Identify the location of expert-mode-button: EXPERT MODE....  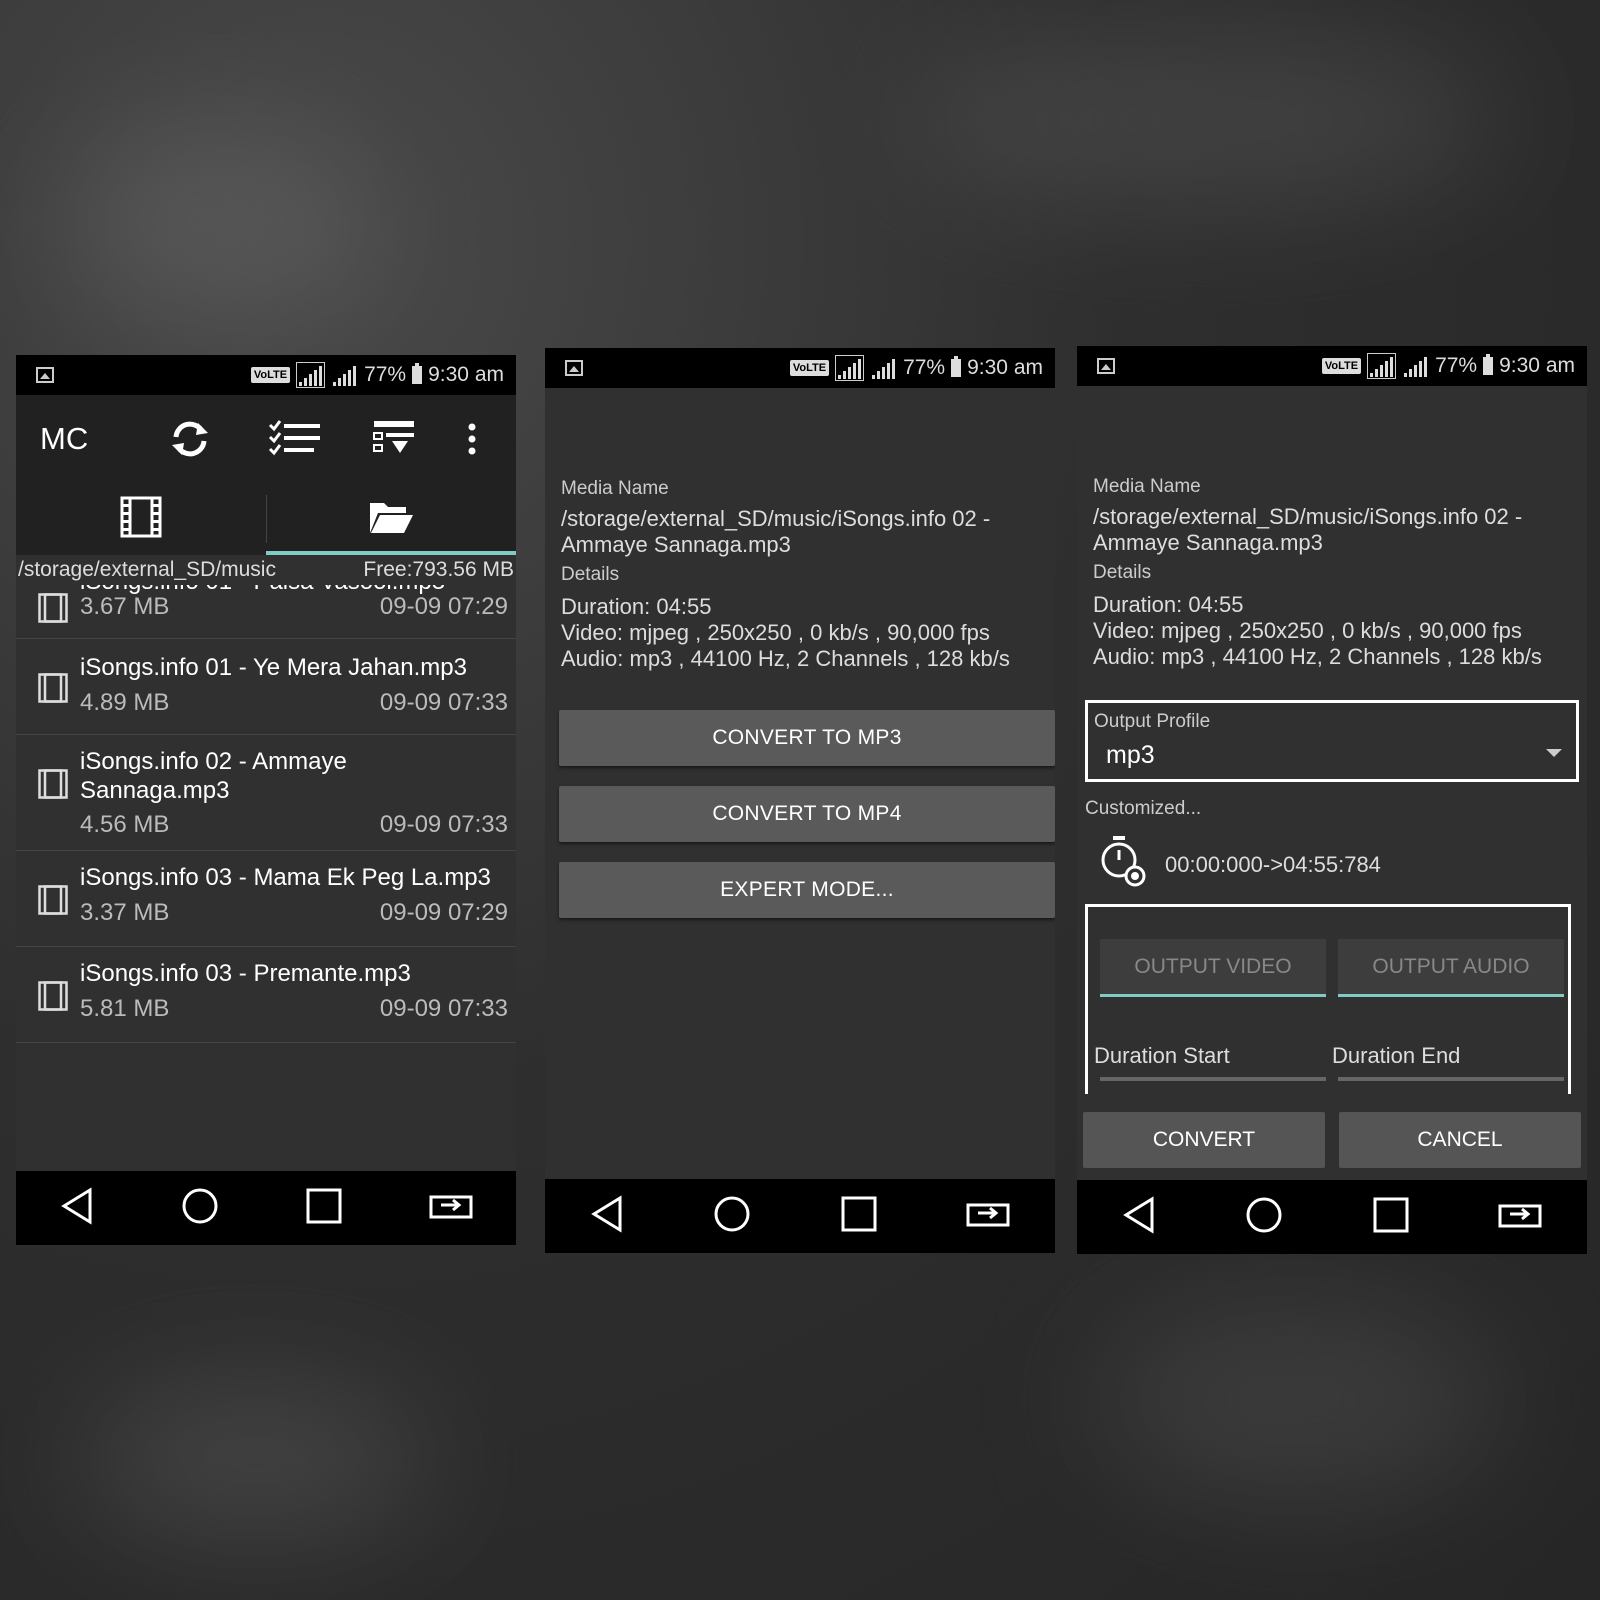
(807, 890).